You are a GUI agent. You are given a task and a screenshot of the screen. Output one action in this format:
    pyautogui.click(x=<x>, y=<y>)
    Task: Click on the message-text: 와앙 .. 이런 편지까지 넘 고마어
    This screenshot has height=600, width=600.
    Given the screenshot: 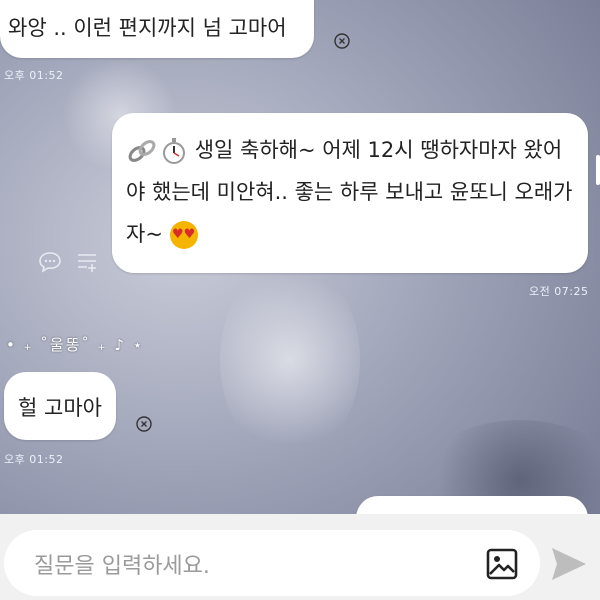 What is the action you would take?
    pyautogui.click(x=147, y=28)
    